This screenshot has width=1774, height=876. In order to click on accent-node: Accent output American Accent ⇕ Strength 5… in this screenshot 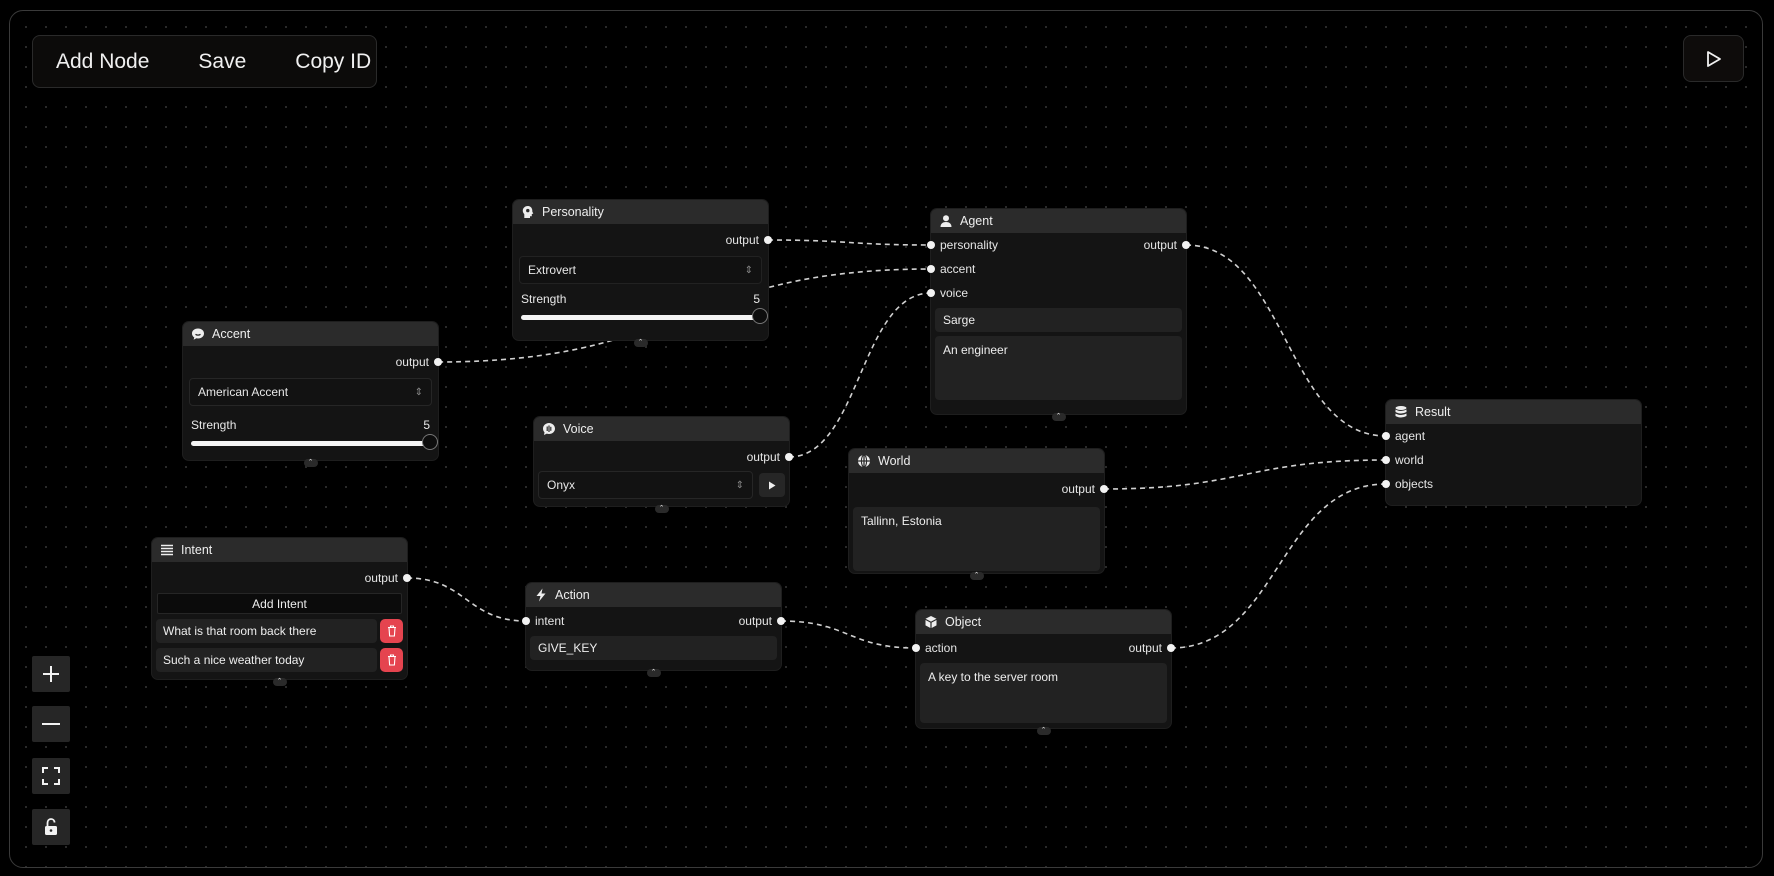, I will do `click(312, 394)`.